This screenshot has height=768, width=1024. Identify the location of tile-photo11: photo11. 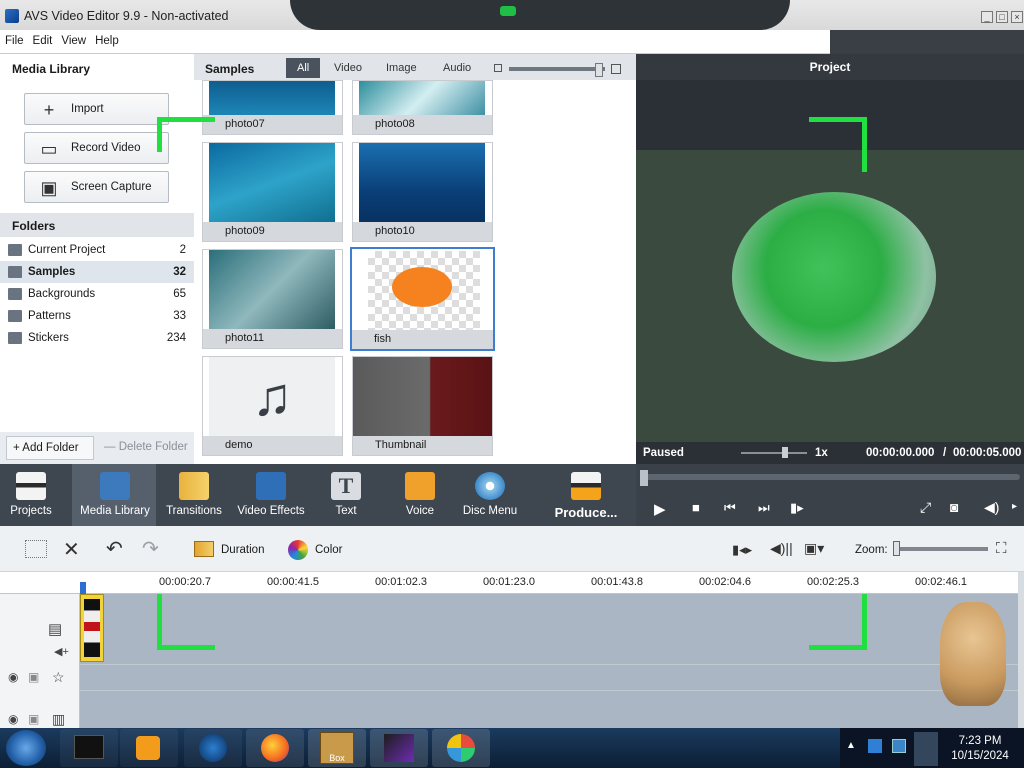
(272, 299).